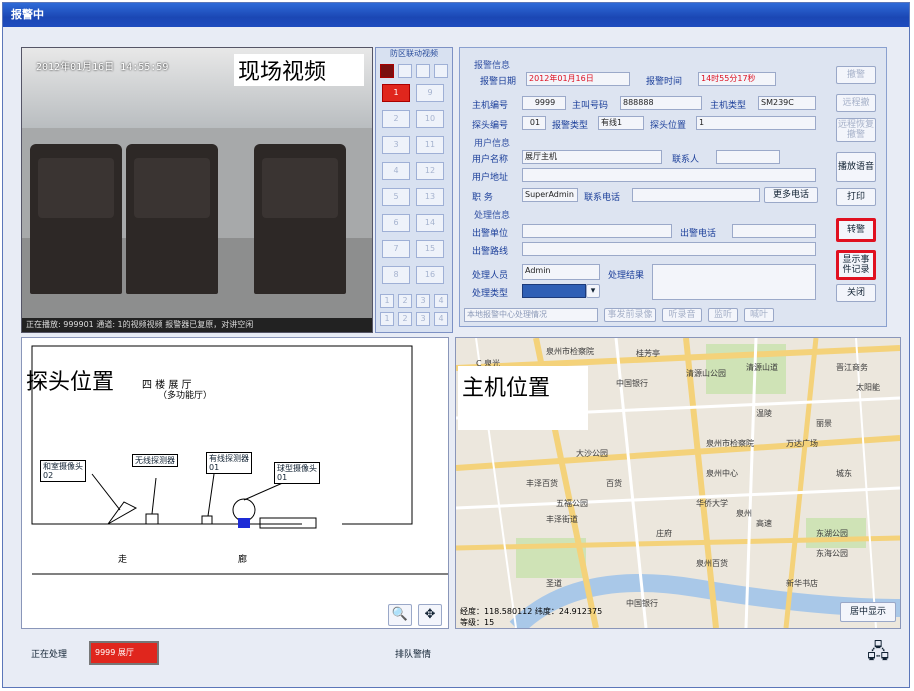 The width and height of the screenshot is (914, 691). What do you see at coordinates (430, 275) in the screenshot?
I see `zone-button: 16` at bounding box center [430, 275].